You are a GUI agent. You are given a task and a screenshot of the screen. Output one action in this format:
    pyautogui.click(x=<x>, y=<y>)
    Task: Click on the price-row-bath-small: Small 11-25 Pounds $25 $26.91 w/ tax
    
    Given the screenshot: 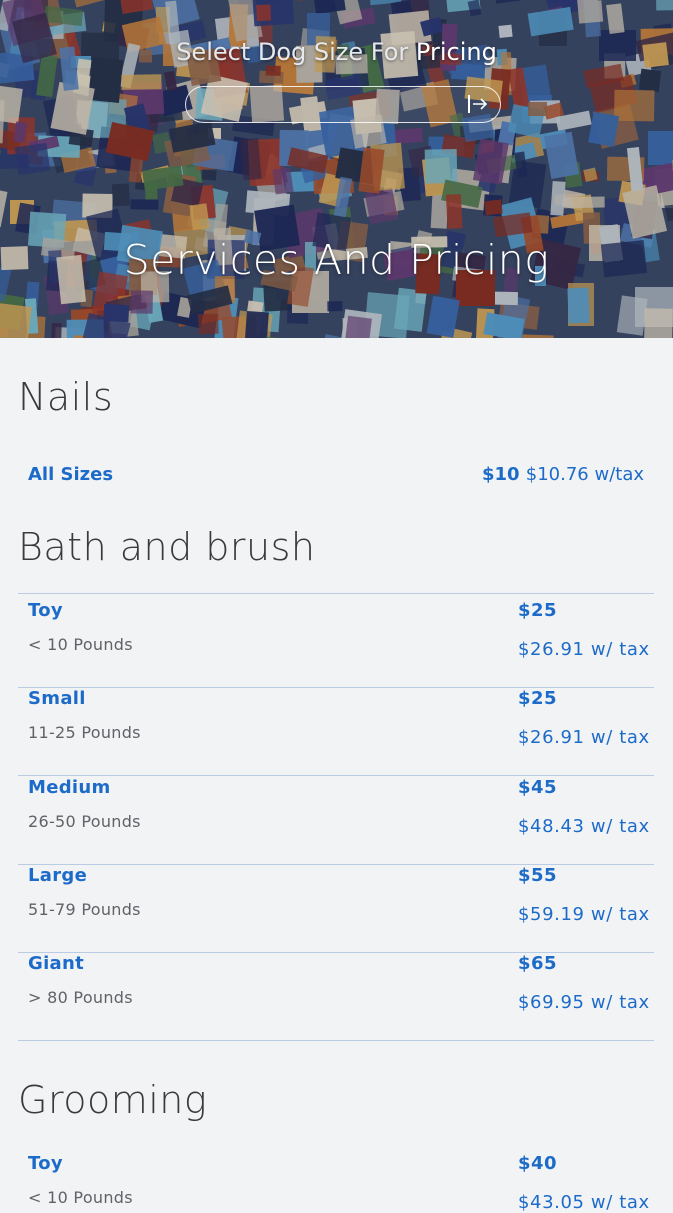 What is the action you would take?
    pyautogui.click(x=336, y=732)
    